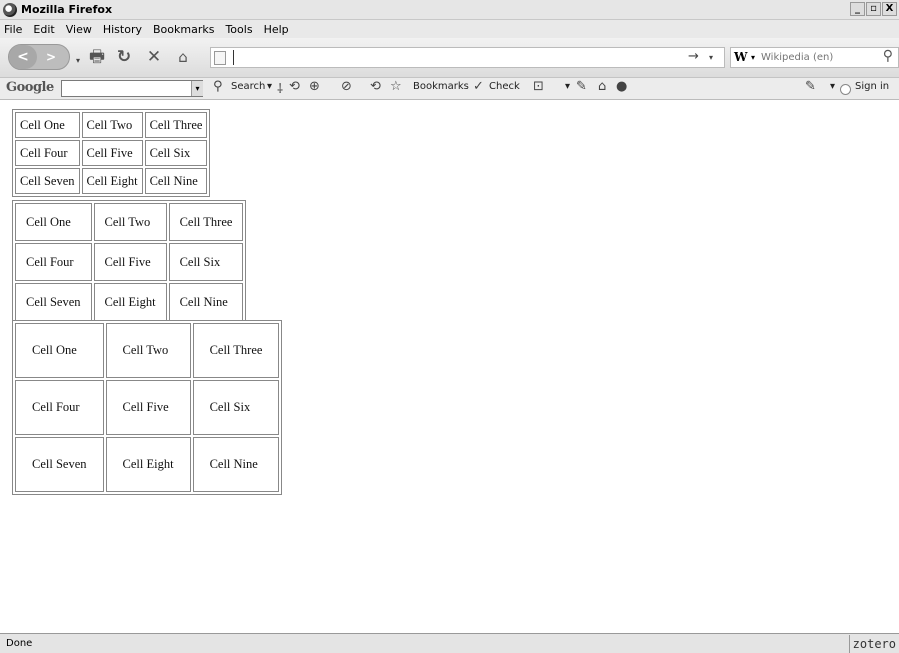 The width and height of the screenshot is (899, 653). What do you see at coordinates (314, 86) in the screenshot?
I see `popup-blocker-icon: ⊕` at bounding box center [314, 86].